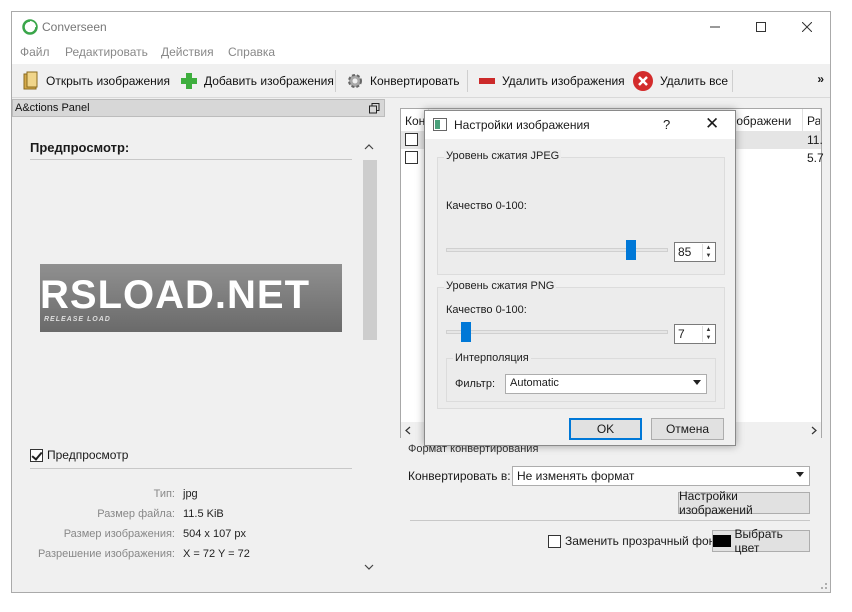  I want to click on transparent-bg-label: Заменить прозрачный фон, so click(640, 541).